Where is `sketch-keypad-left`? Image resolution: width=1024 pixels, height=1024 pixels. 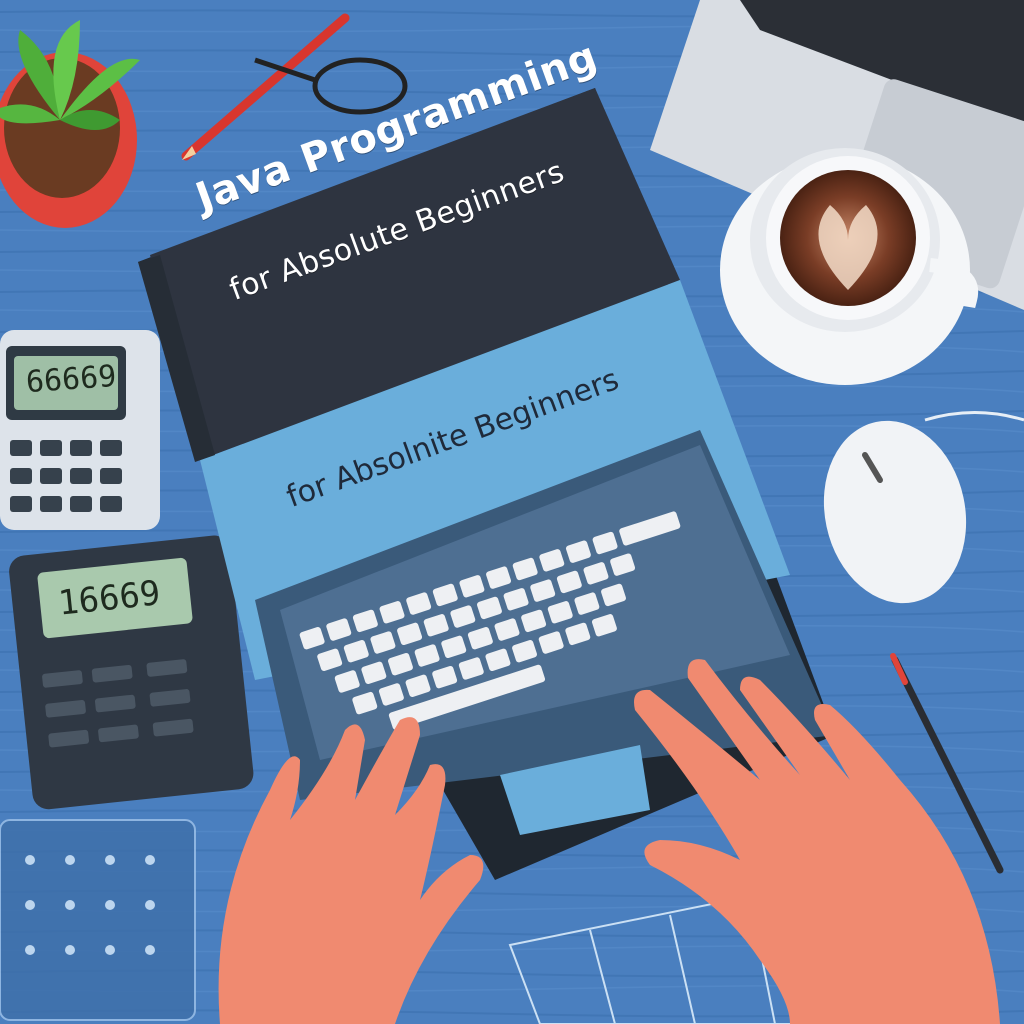 sketch-keypad-left is located at coordinates (98, 920).